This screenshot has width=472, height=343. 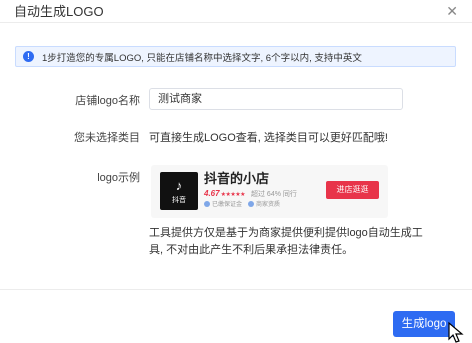 What do you see at coordinates (236, 289) in the screenshot?
I see `footer-divider` at bounding box center [236, 289].